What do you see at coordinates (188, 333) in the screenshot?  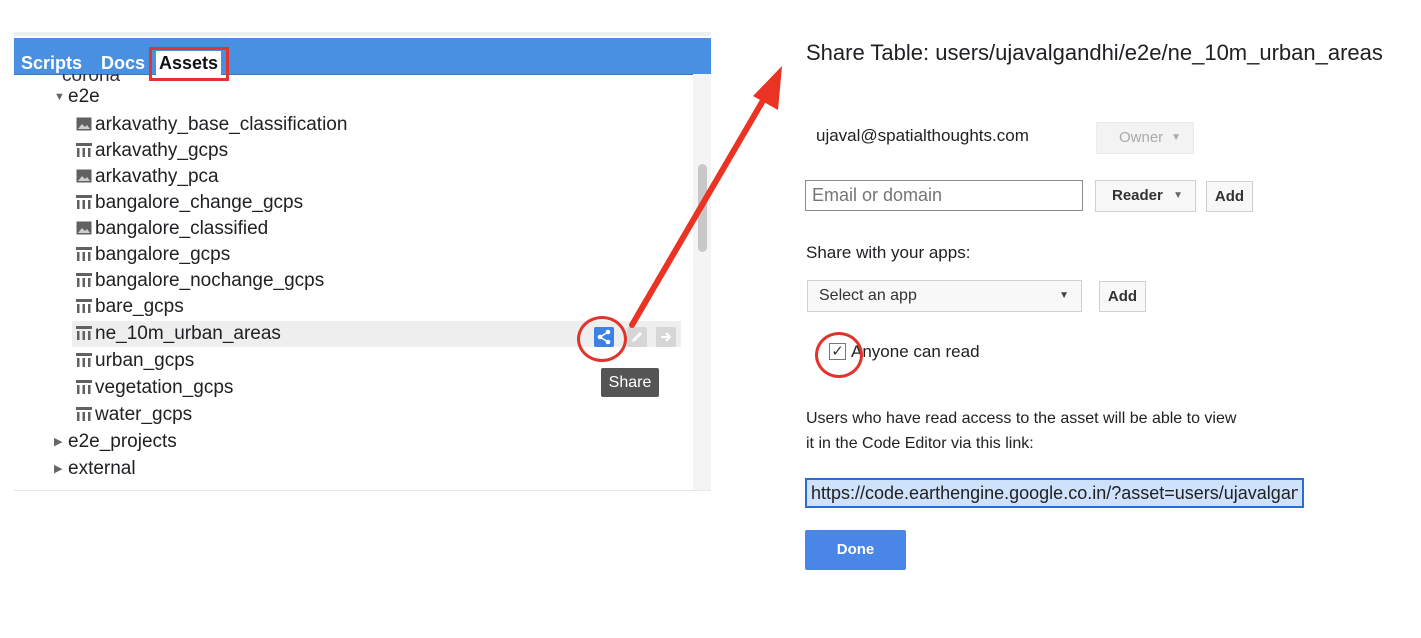 I see `tree-item-label: ne_10m_urban_areas` at bounding box center [188, 333].